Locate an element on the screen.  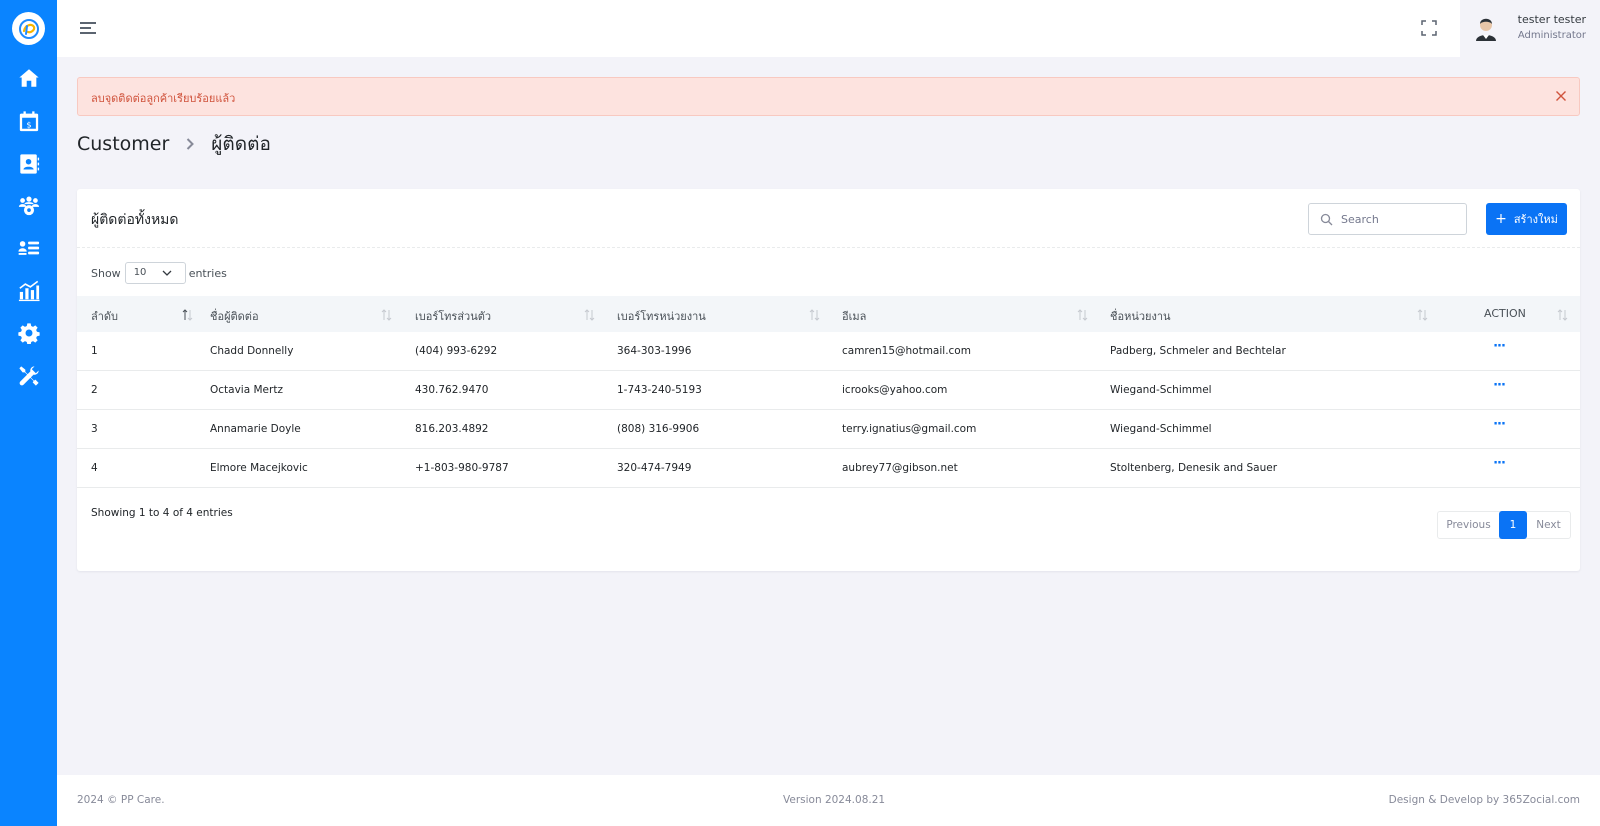
cell-order: 2 is located at coordinates (94, 390).